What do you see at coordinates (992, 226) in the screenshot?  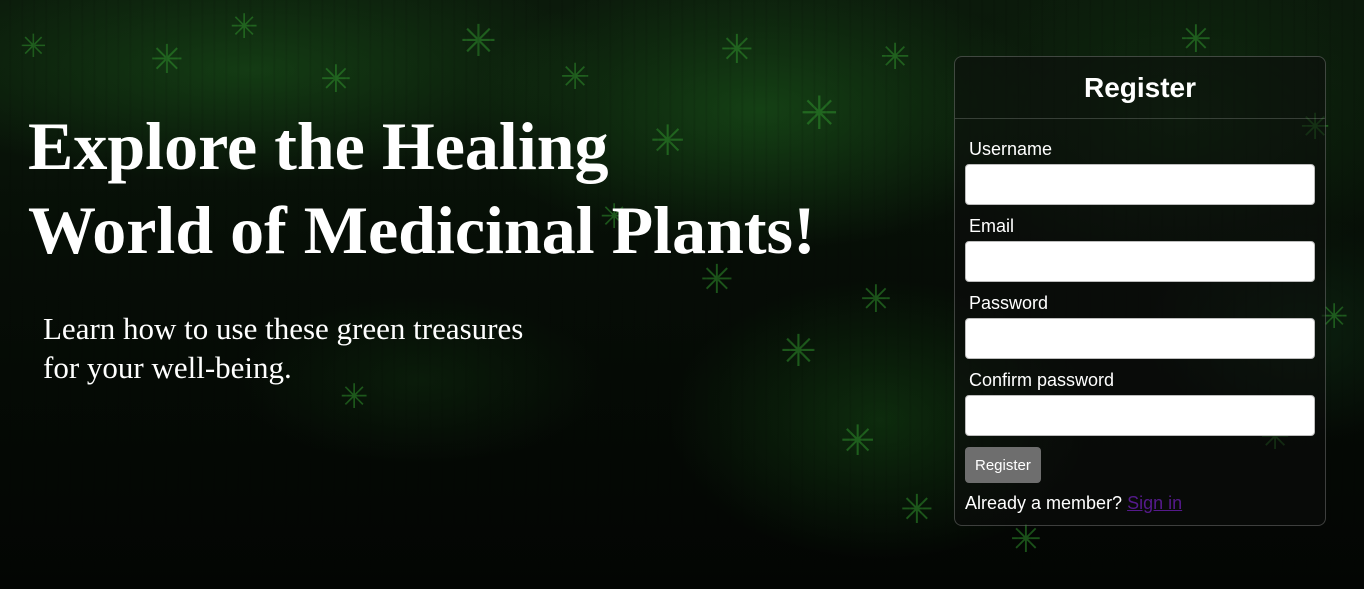 I see `email-label: Email` at bounding box center [992, 226].